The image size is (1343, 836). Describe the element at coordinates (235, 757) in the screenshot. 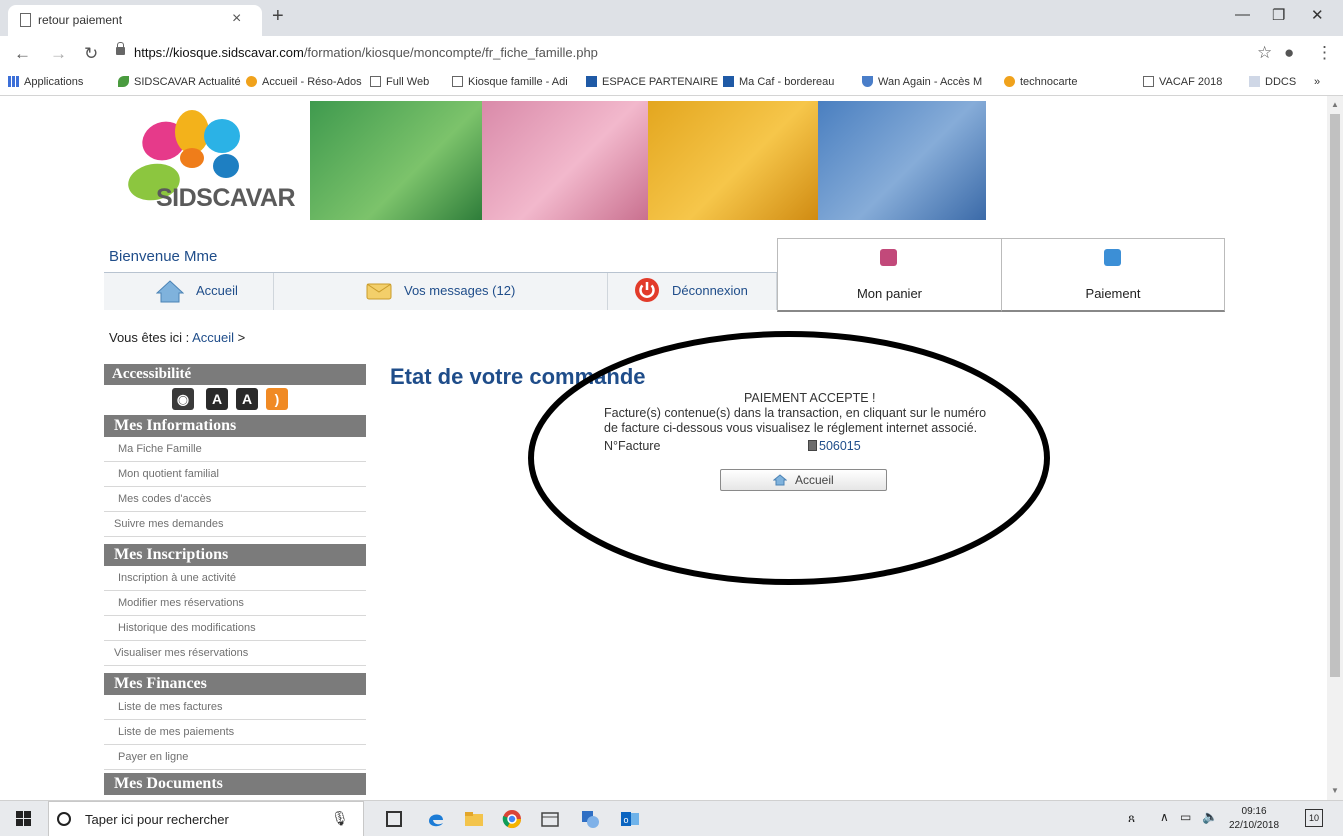

I see `sidebar-item-pay-online: Payer en ligne` at that location.